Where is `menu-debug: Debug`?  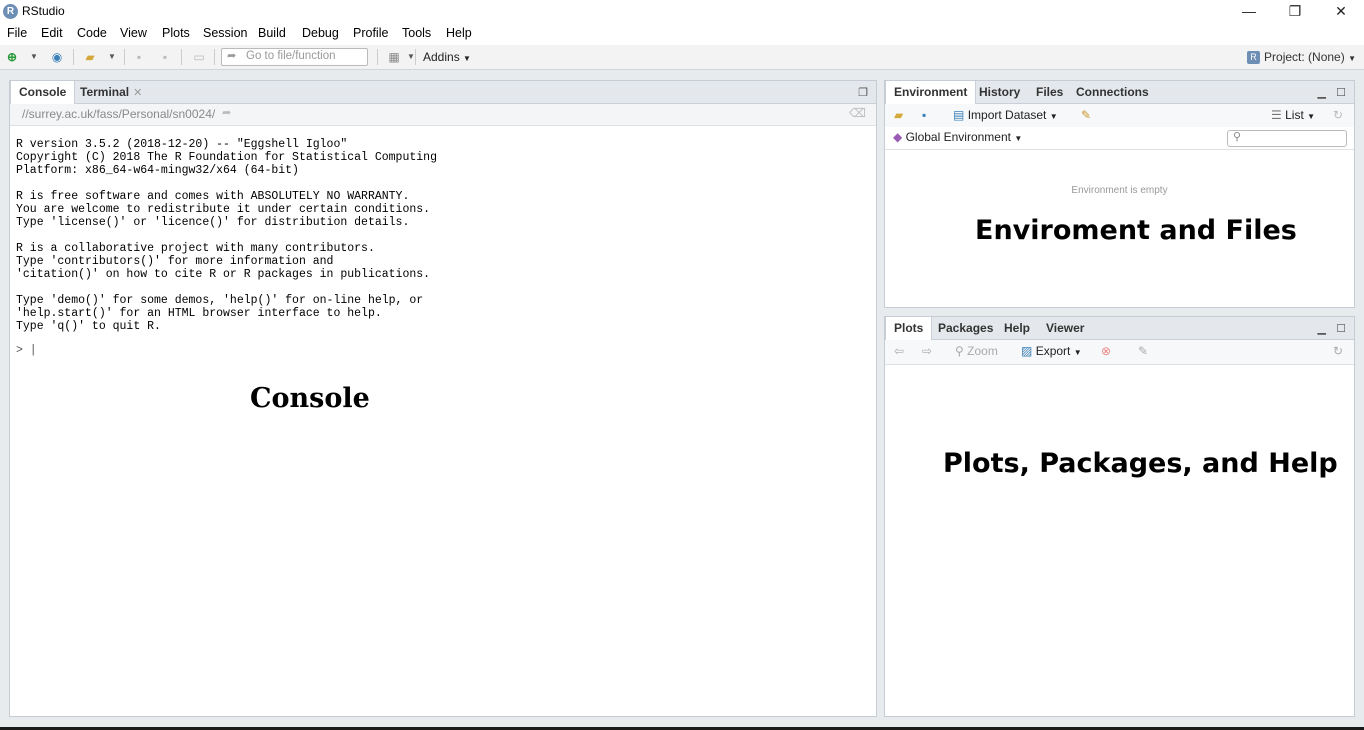
menu-debug: Debug is located at coordinates (320, 33).